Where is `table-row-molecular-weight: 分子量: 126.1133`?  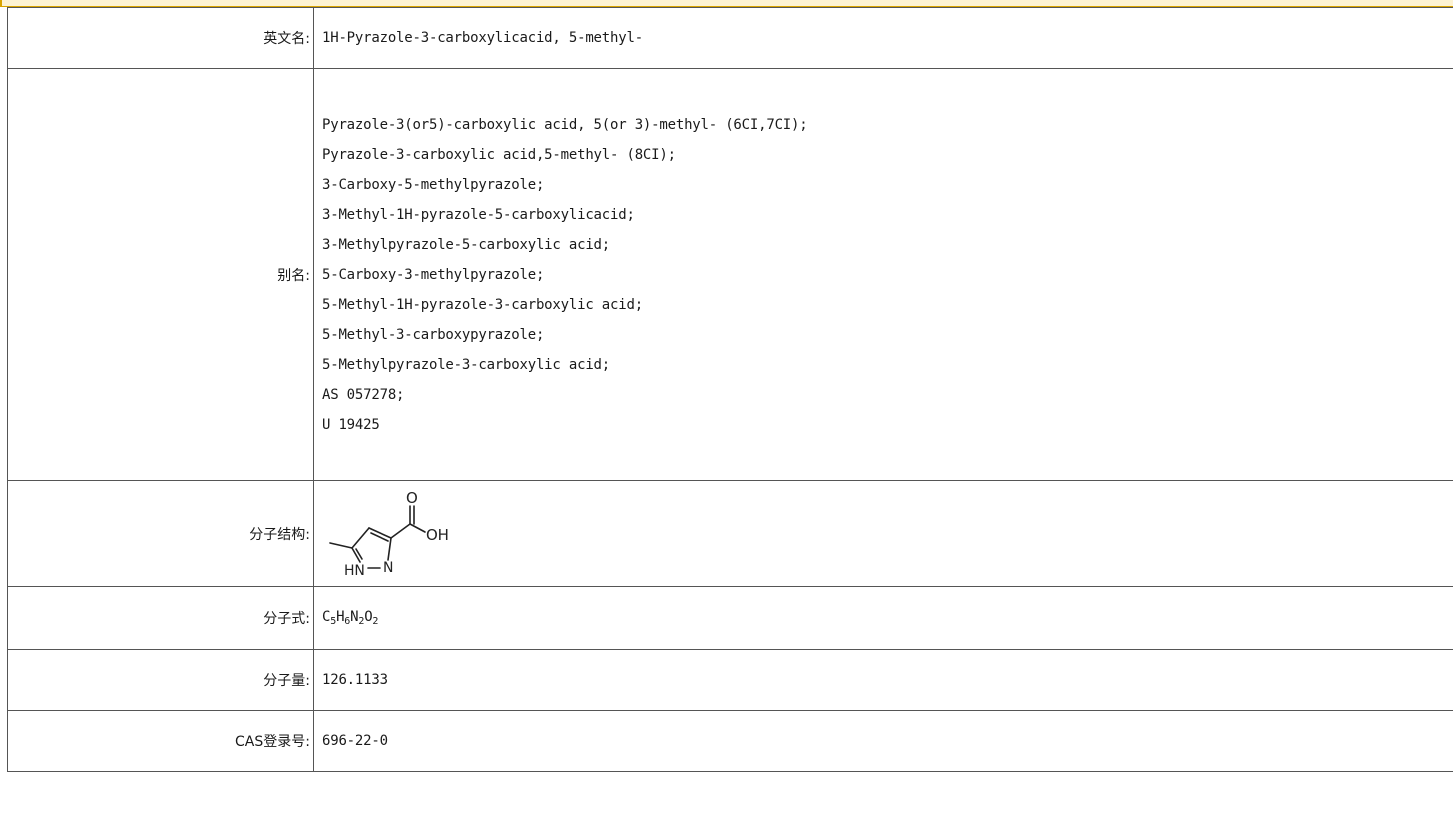
table-row-molecular-weight: 分子量: 126.1133 is located at coordinates (730, 680).